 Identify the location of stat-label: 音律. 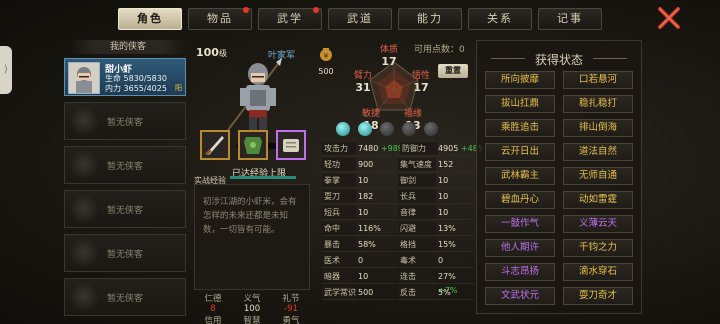
(417, 213).